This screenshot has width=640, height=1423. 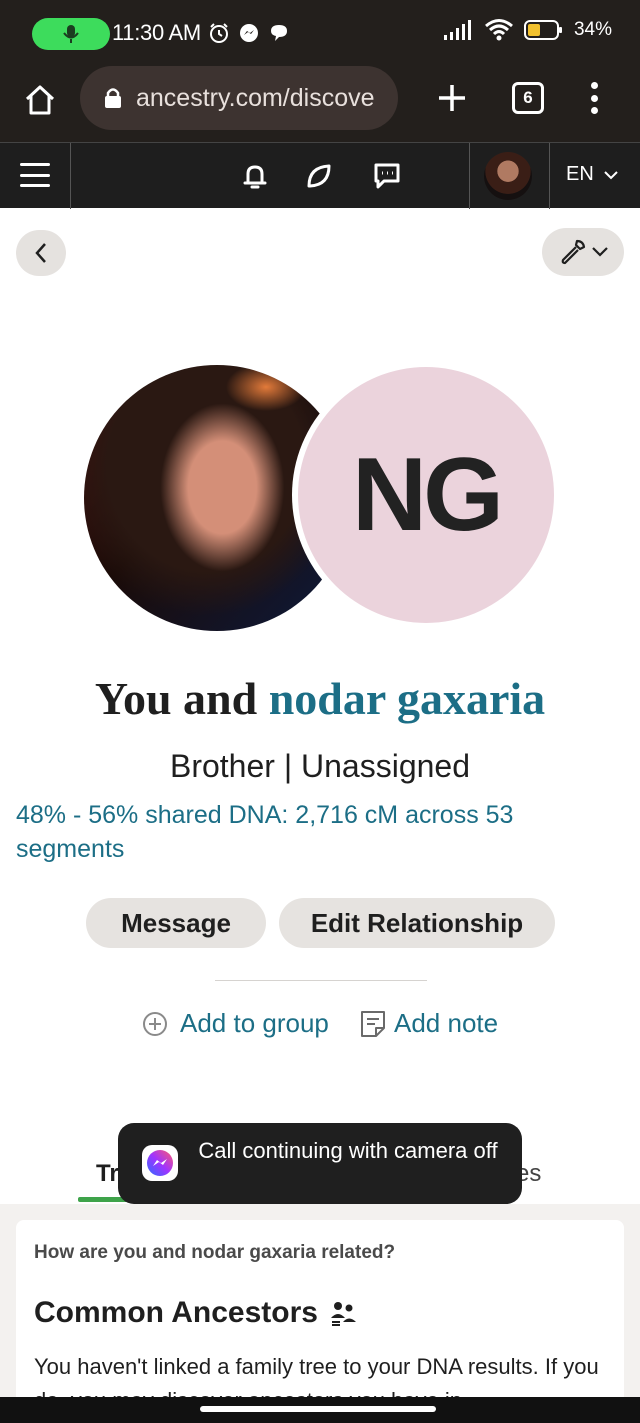 What do you see at coordinates (255, 176) in the screenshot?
I see `bell-icon` at bounding box center [255, 176].